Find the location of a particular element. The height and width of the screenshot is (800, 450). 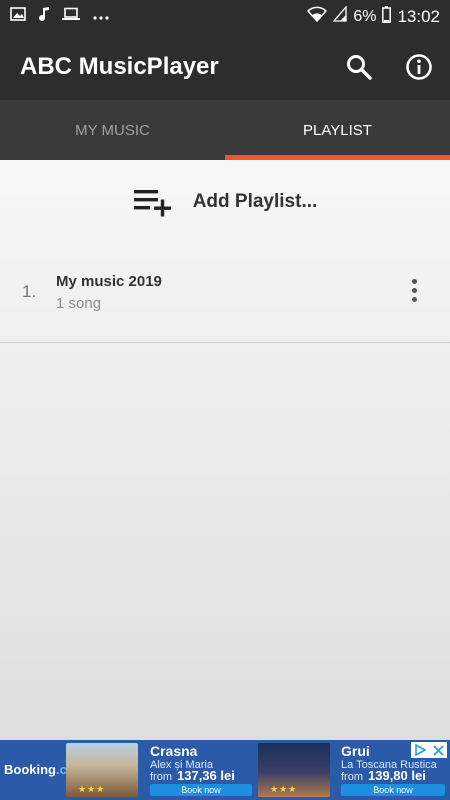

tab-bar: MY MUSIC PLAYLIST is located at coordinates (225, 130).